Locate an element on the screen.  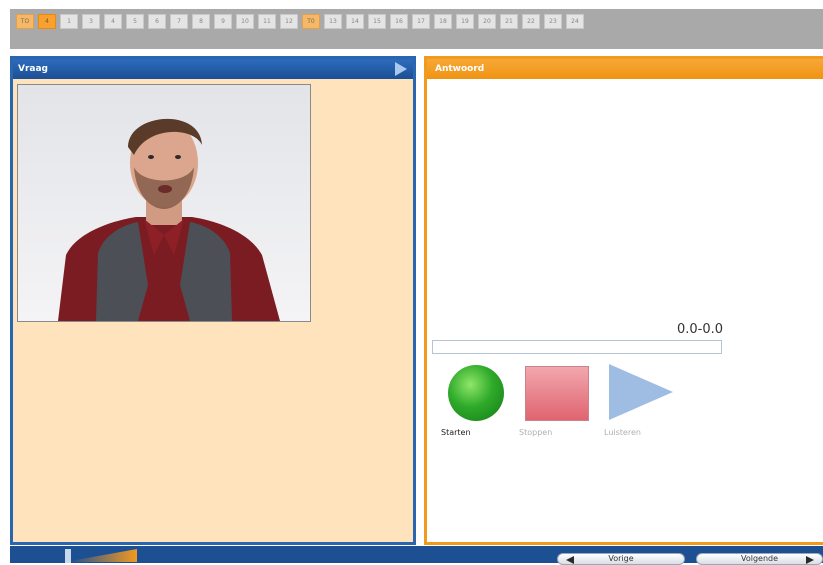
question-tab: 5 is located at coordinates (135, 21).